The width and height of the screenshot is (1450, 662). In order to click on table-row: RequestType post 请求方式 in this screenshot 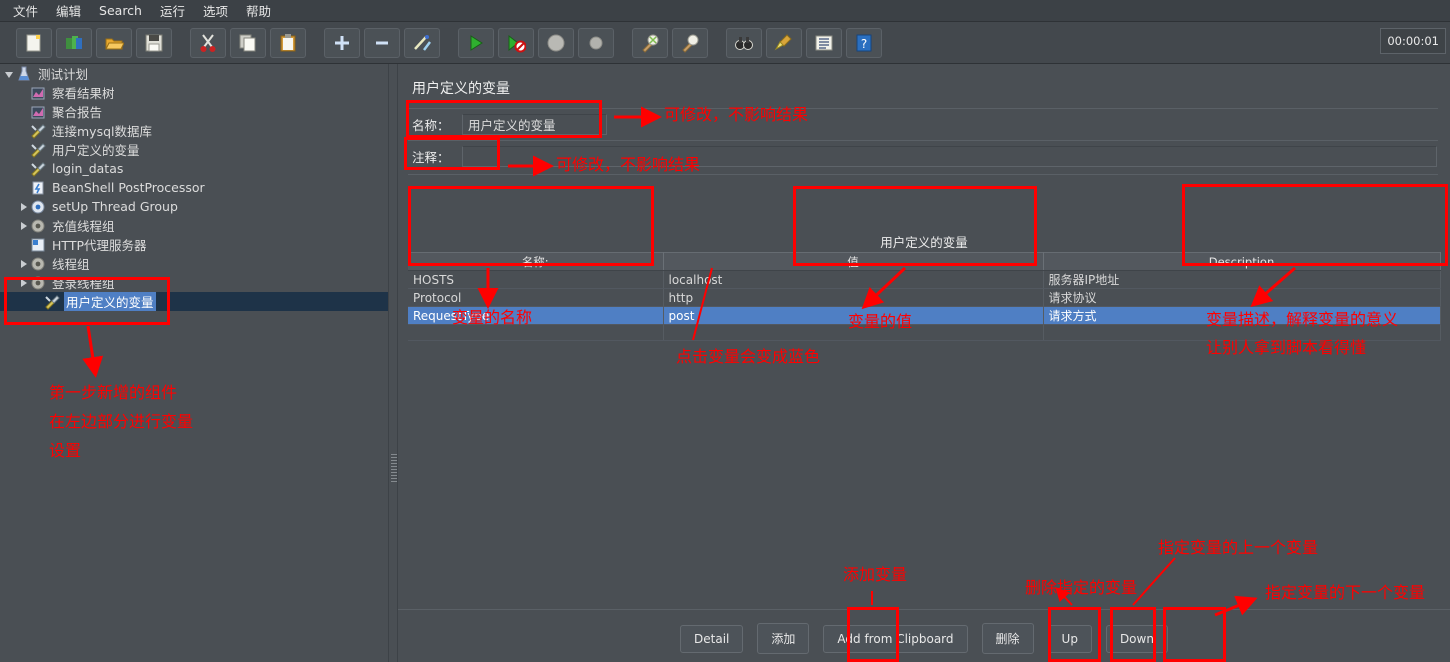, I will do `click(924, 315)`.